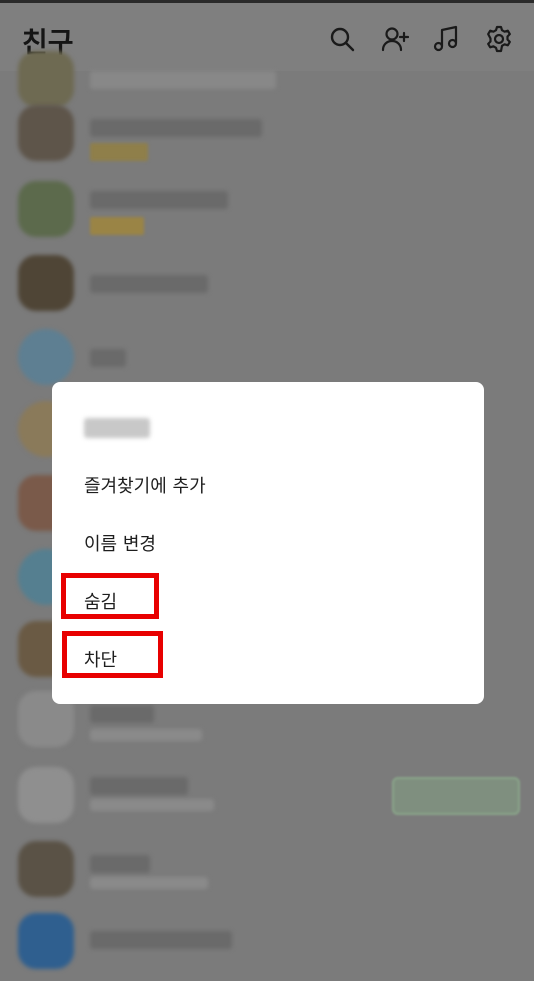 This screenshot has width=534, height=981. Describe the element at coordinates (456, 796) in the screenshot. I see `blurred-action-button` at that location.